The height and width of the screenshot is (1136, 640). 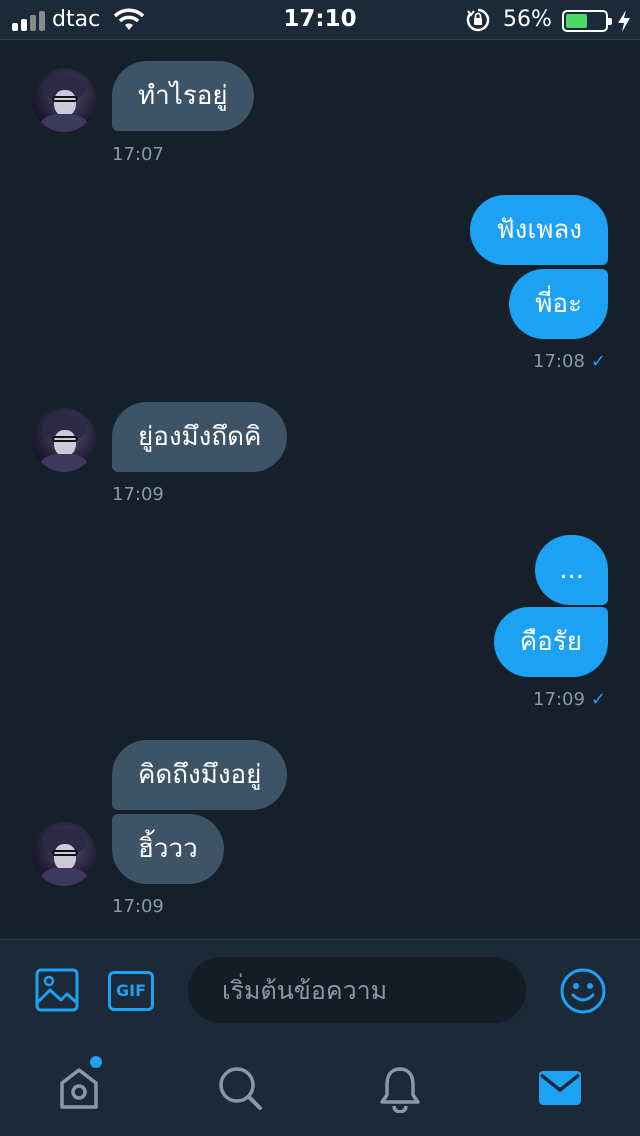 I want to click on battery-icon, so click(x=587, y=21).